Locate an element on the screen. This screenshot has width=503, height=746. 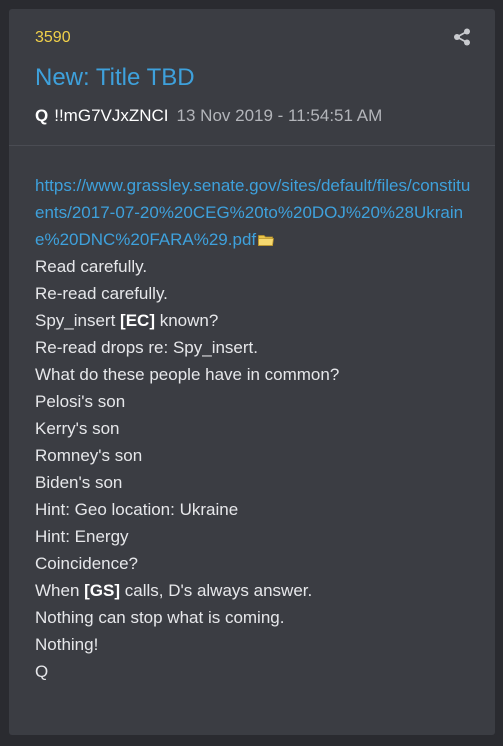
body-text: Spy_insert is located at coordinates (78, 320).